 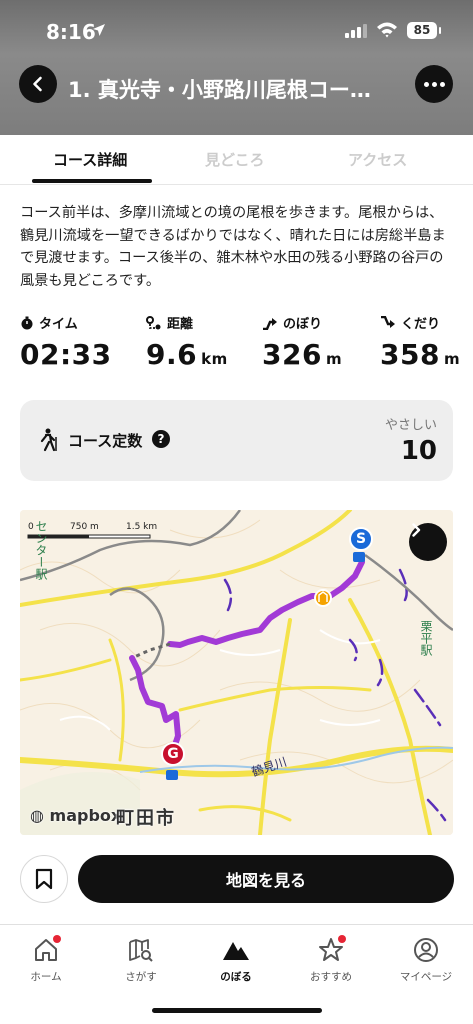 I want to click on hiker-icon, so click(x=48, y=440).